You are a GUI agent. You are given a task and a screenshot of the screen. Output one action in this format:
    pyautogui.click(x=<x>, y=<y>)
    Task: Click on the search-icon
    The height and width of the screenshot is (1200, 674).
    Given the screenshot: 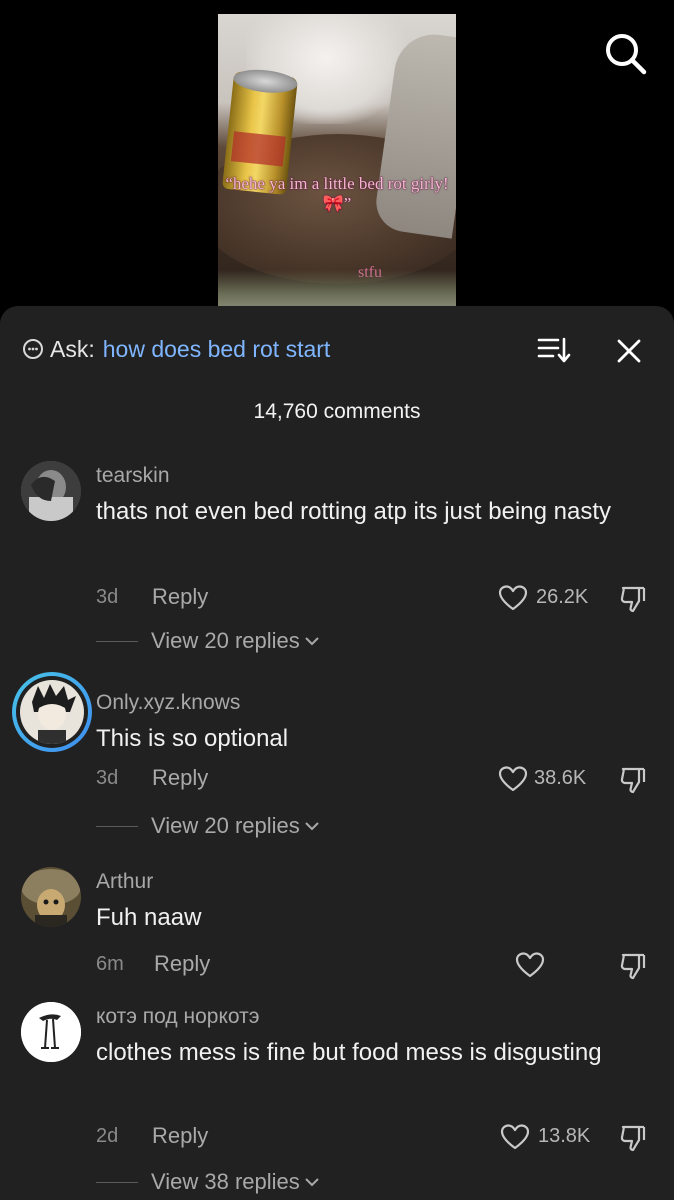 What is the action you would take?
    pyautogui.click(x=626, y=54)
    